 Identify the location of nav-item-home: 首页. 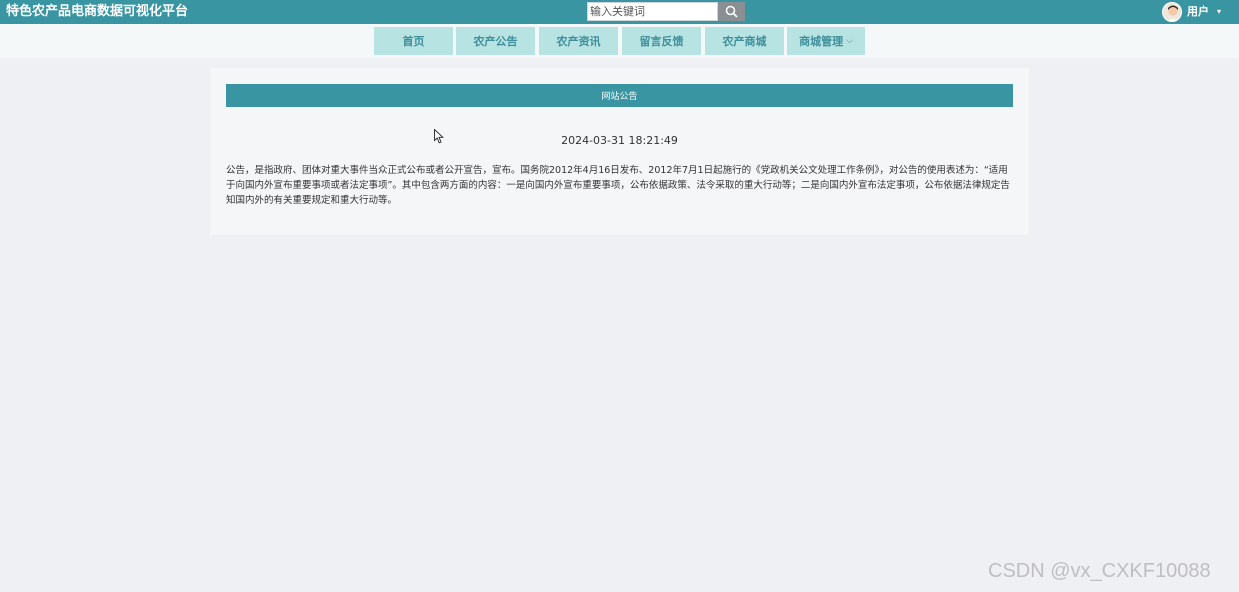
(413, 41).